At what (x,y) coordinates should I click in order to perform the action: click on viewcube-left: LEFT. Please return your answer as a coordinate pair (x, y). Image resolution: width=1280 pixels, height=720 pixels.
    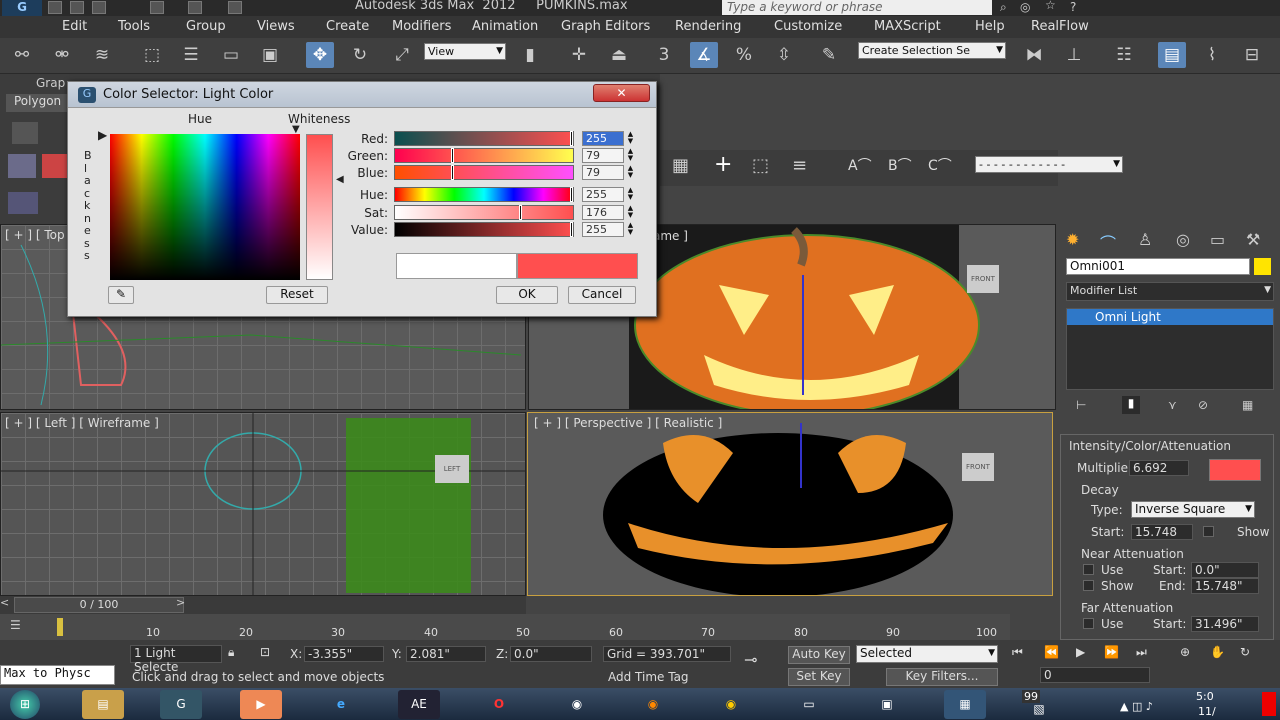
    Looking at the image, I should click on (452, 469).